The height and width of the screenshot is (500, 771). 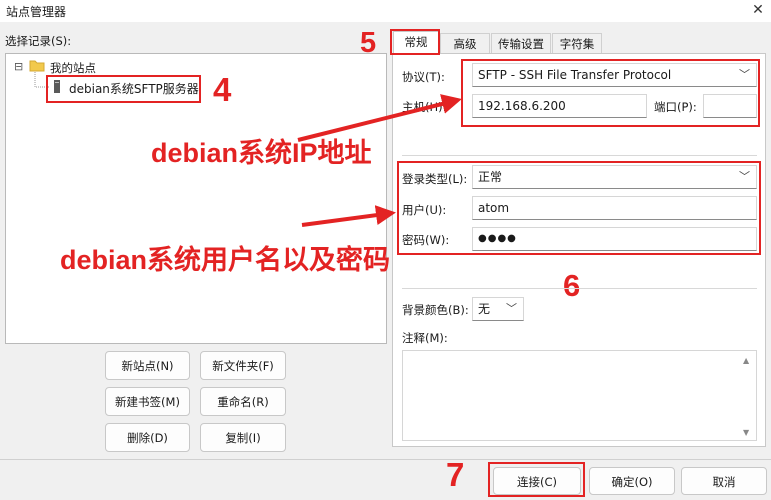 What do you see at coordinates (348, 216) in the screenshot?
I see `arrow-to-user` at bounding box center [348, 216].